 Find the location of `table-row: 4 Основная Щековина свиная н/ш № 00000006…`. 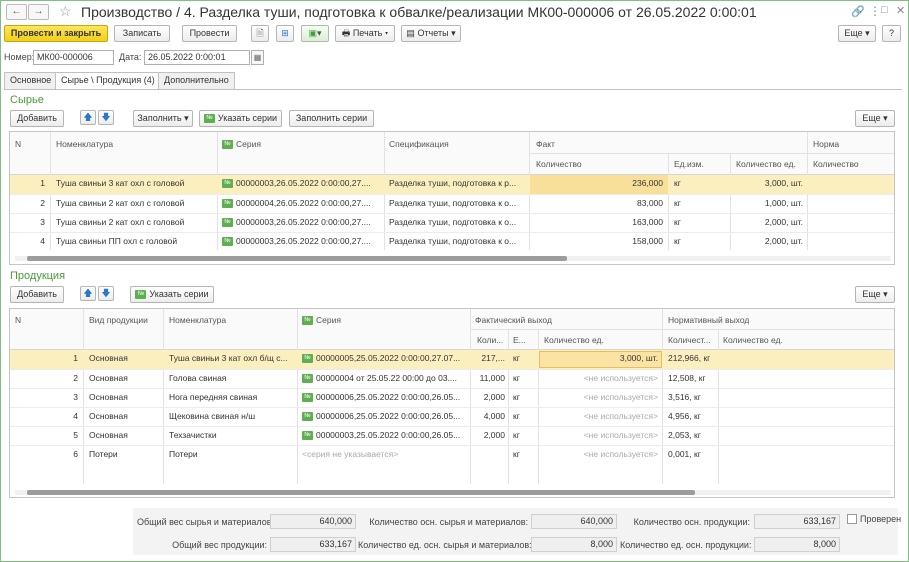

table-row: 4 Основная Щековина свиная н/ш № 00000006… is located at coordinates (452, 416).